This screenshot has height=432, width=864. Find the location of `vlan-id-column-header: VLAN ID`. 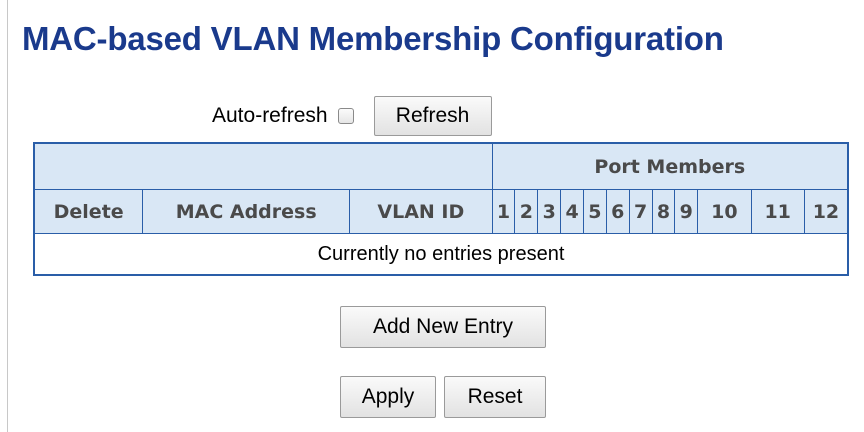

vlan-id-column-header: VLAN ID is located at coordinates (421, 211).